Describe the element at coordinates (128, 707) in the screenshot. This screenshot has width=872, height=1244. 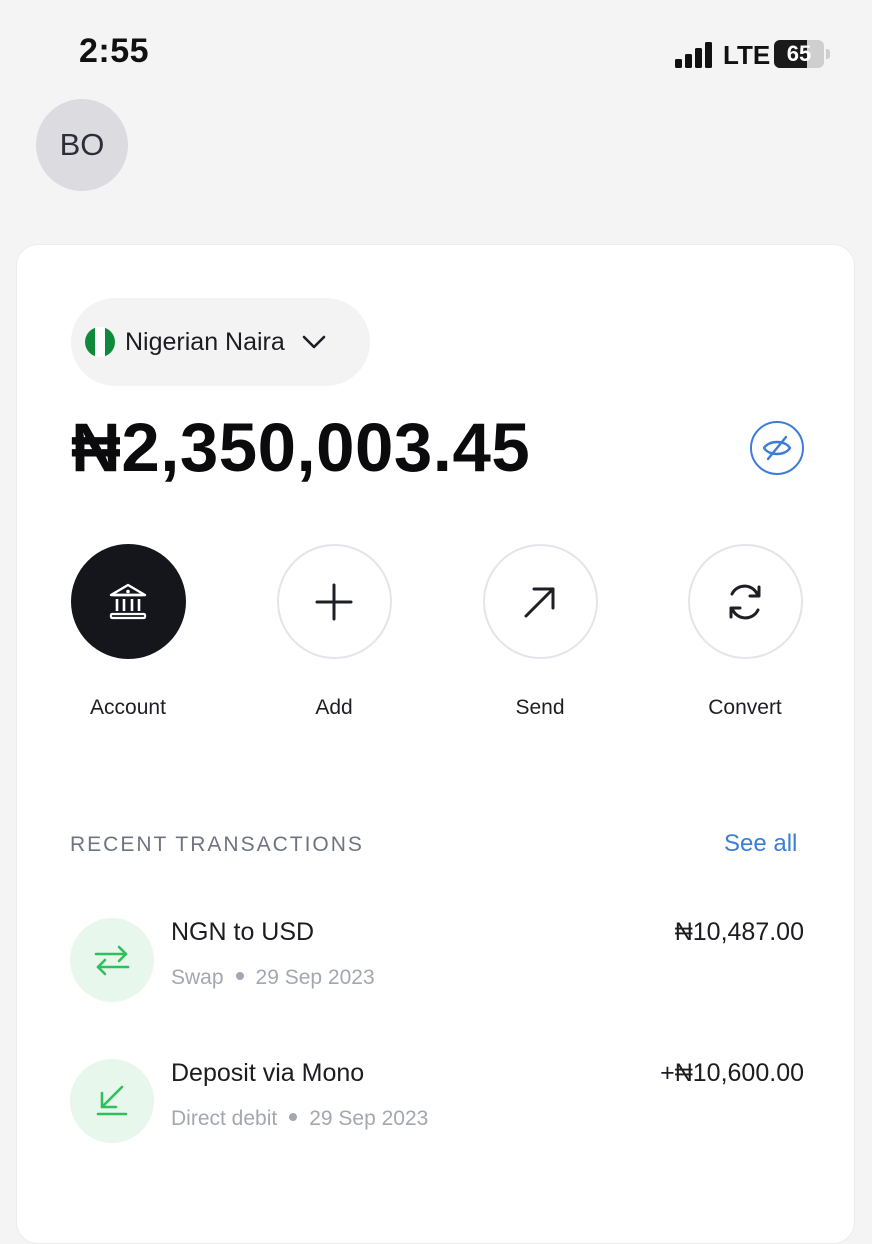
I see `account-label: Account` at that location.